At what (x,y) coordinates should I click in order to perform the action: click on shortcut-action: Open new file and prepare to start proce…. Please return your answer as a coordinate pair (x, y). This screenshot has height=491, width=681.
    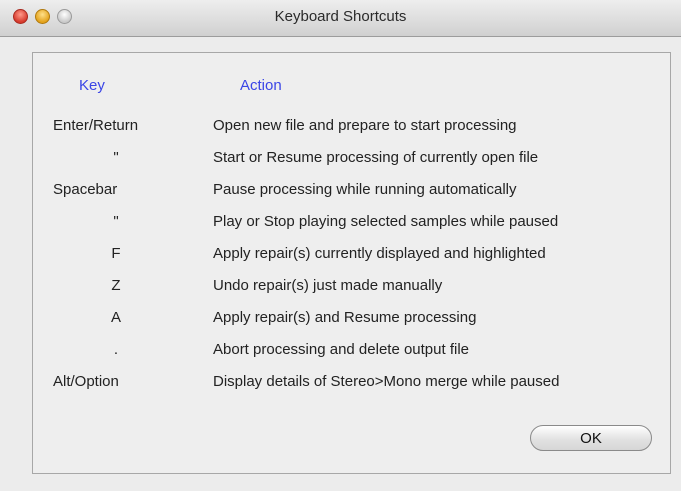
    Looking at the image, I should click on (365, 125).